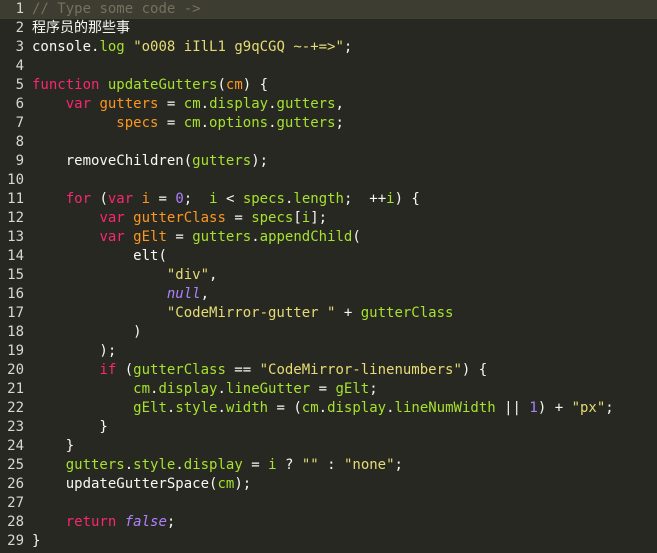 Image resolution: width=657 pixels, height=553 pixels. I want to click on line-content: ), so click(86, 332).